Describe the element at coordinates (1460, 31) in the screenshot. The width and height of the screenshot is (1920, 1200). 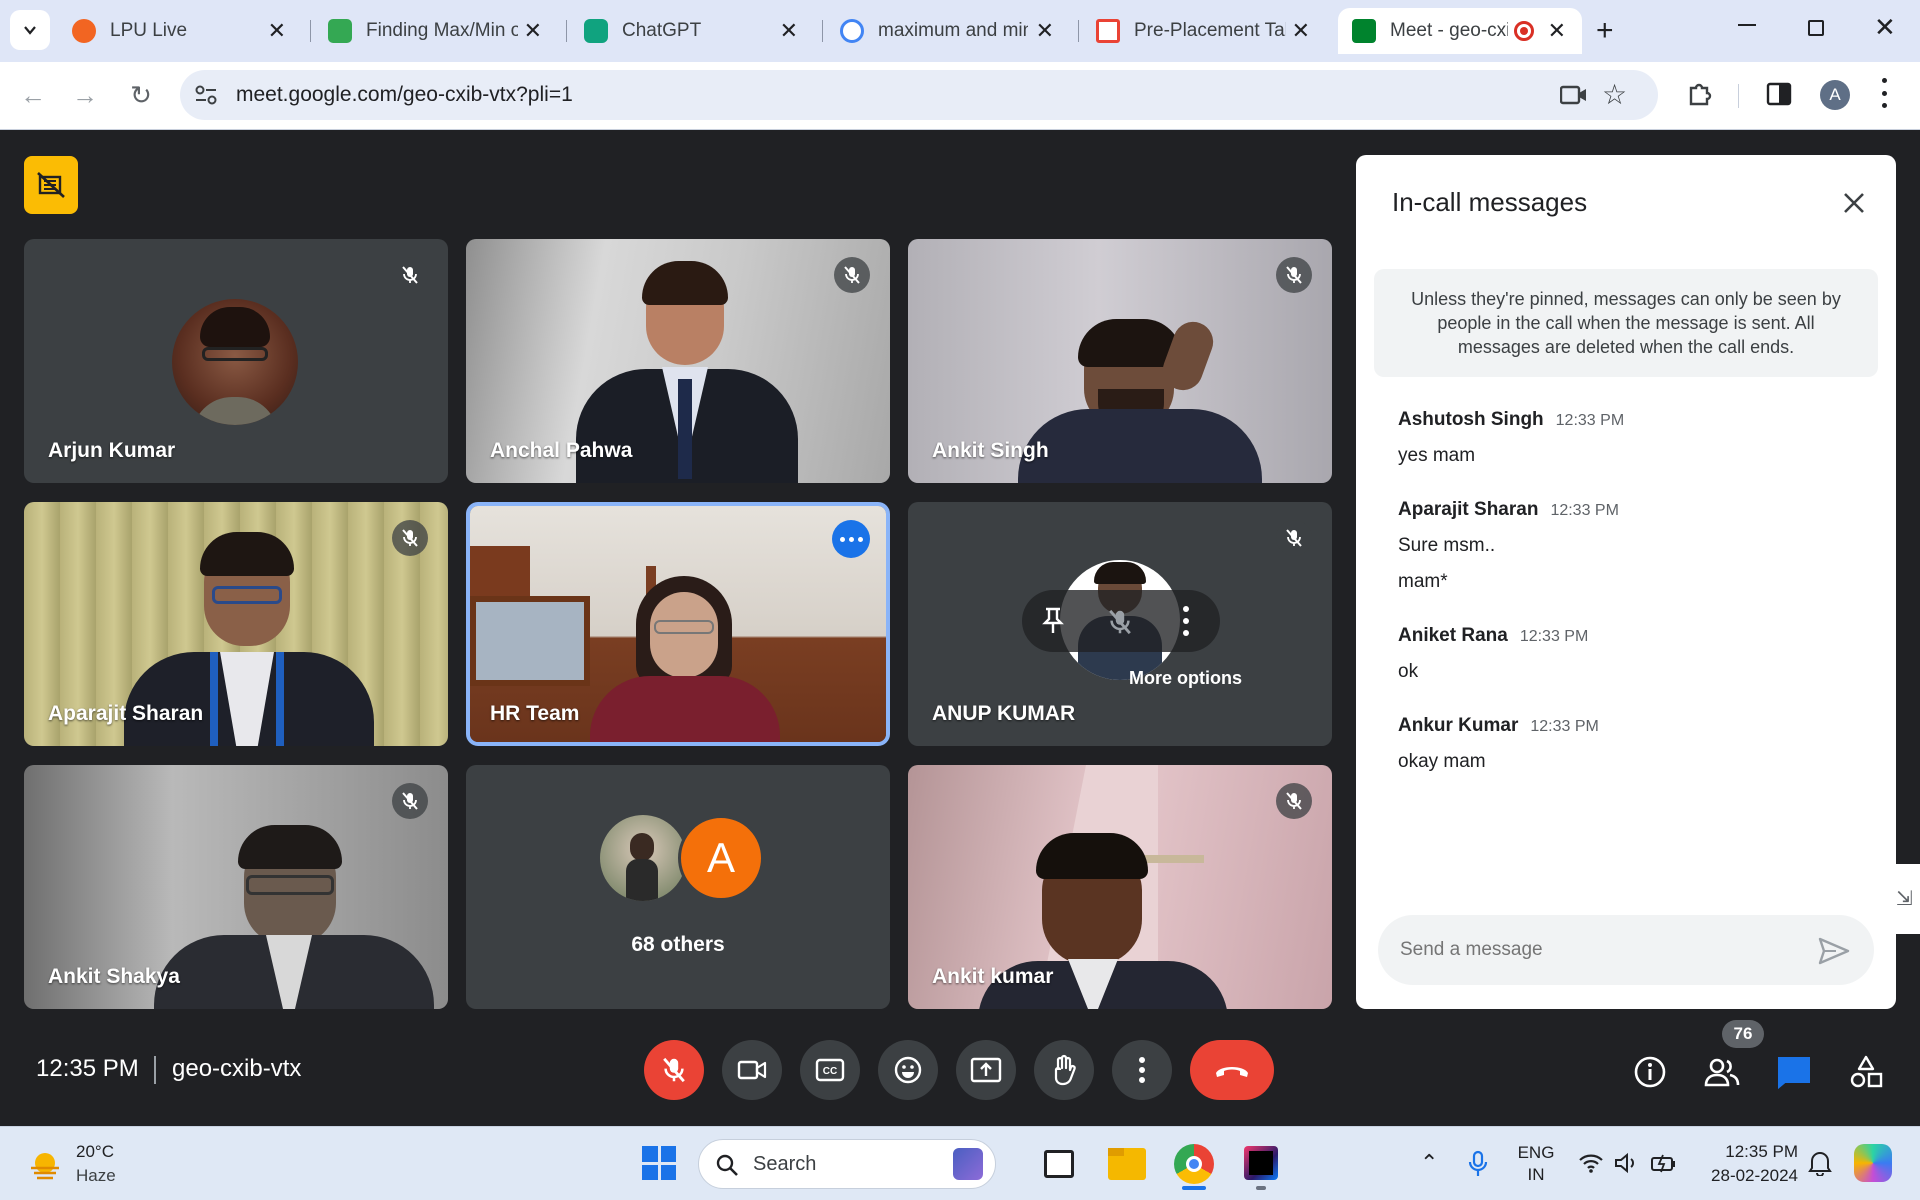
I see `tab-meet: Meet - geo-cxi ✕` at that location.